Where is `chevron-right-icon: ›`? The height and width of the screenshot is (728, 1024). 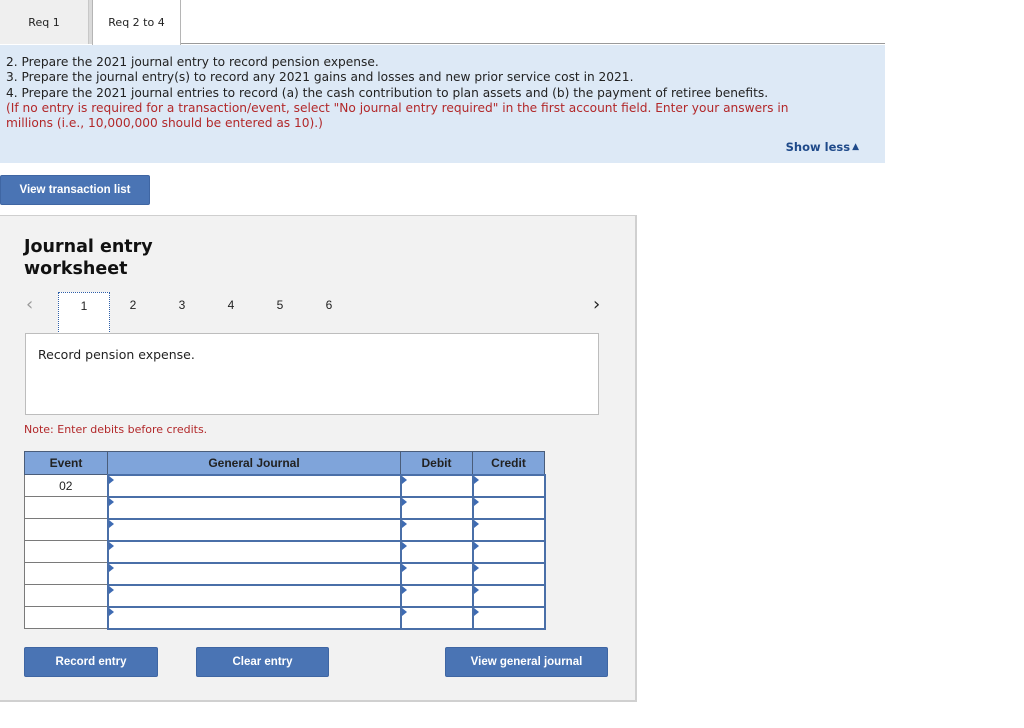
chevron-right-icon: › is located at coordinates (596, 304).